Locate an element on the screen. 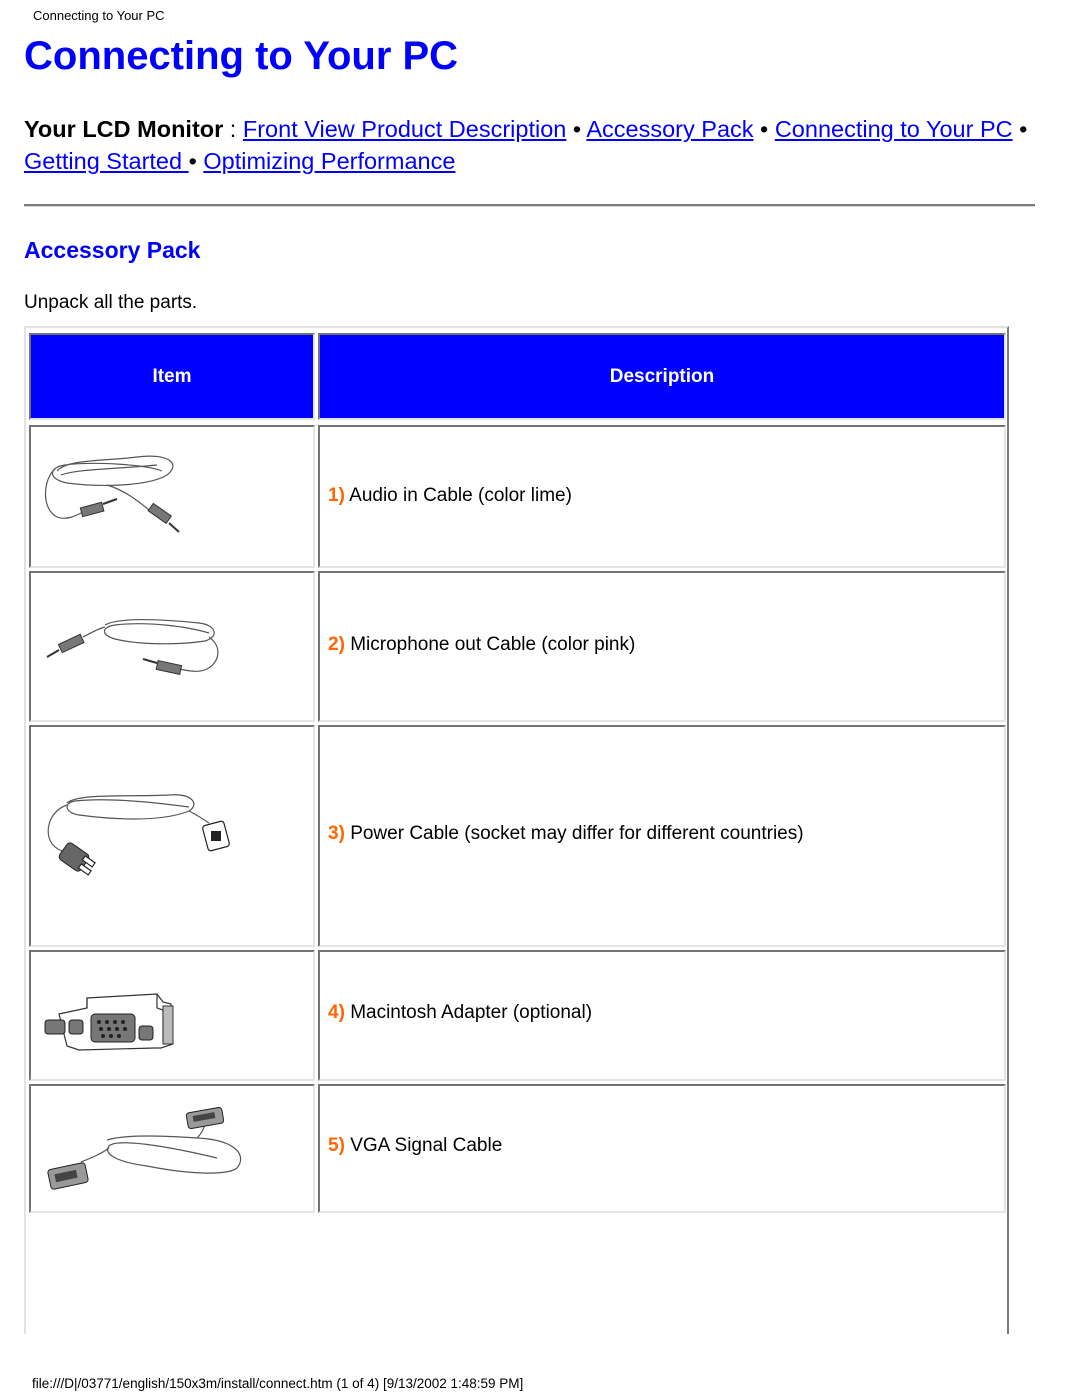 The image size is (1080, 1397). table-row-desc-cell: 2) Microphone out Cable (color pink) is located at coordinates (662, 646).